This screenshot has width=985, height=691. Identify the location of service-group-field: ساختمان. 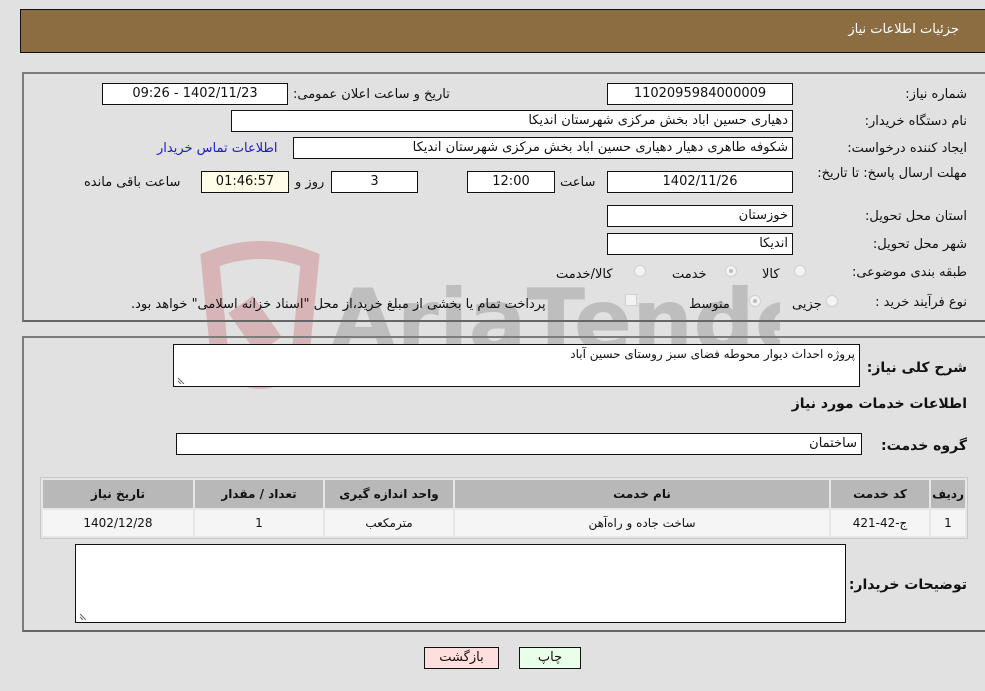
(519, 444).